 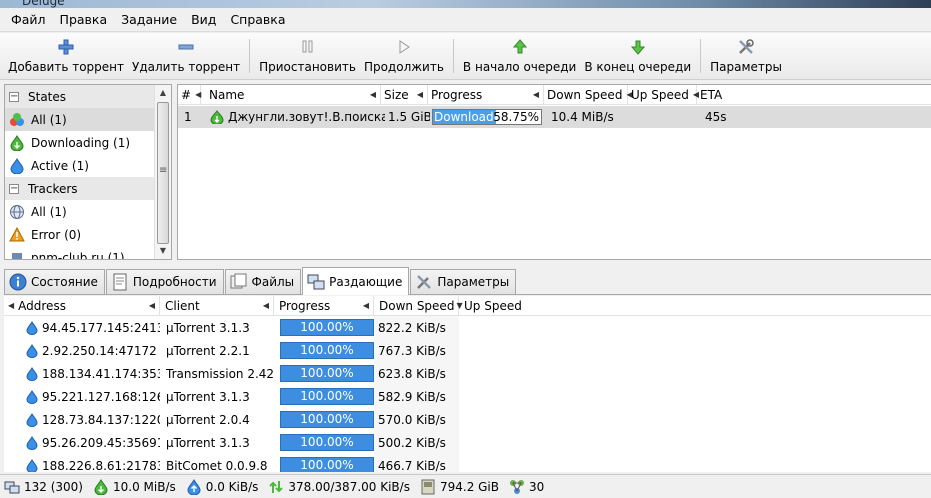 I want to click on peer-address-cell: 95.221.127.168:12662, so click(x=82, y=397).